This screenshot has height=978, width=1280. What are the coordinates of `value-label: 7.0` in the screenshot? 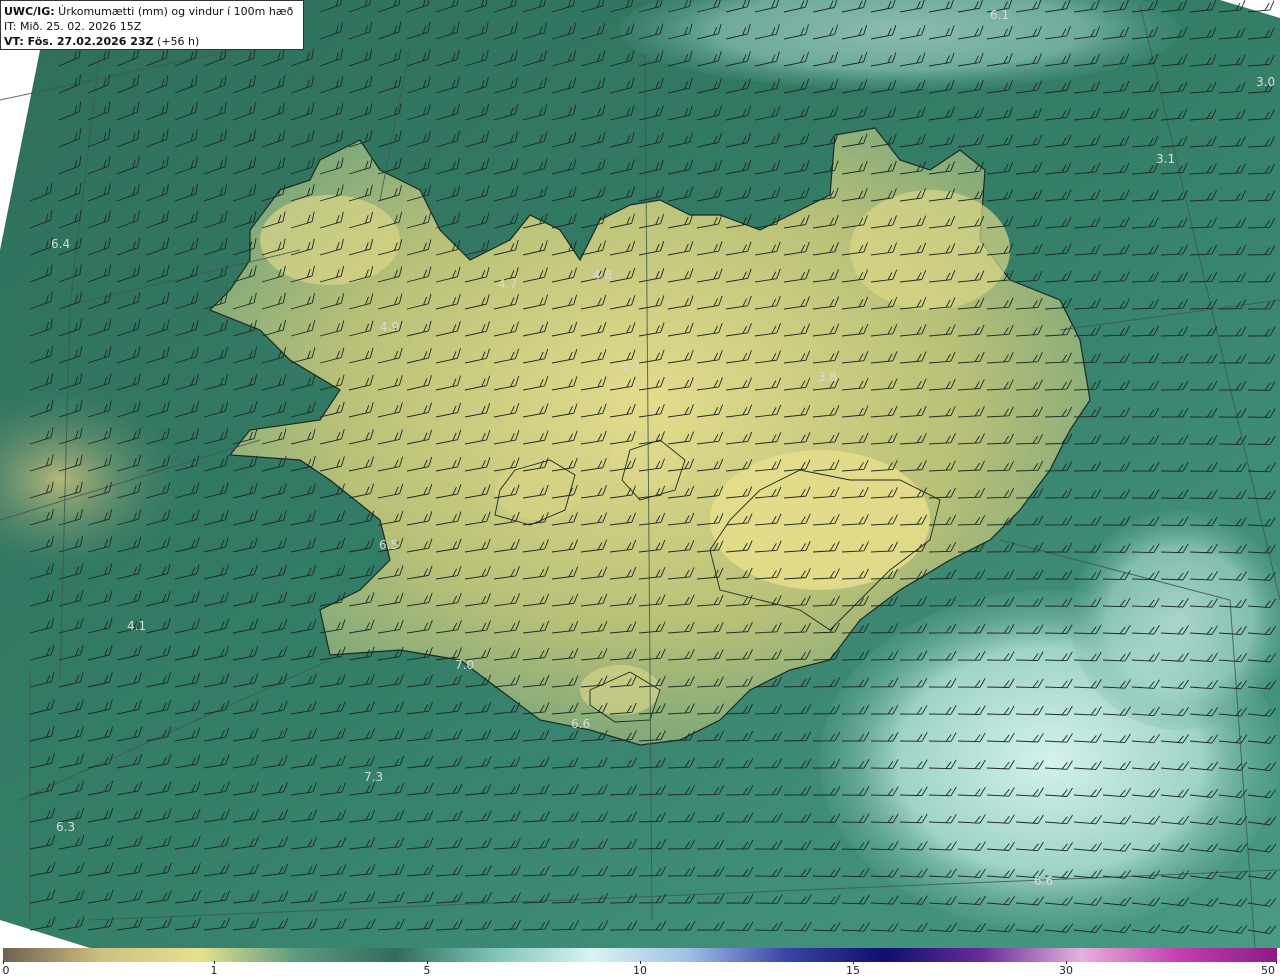 It's located at (465, 665).